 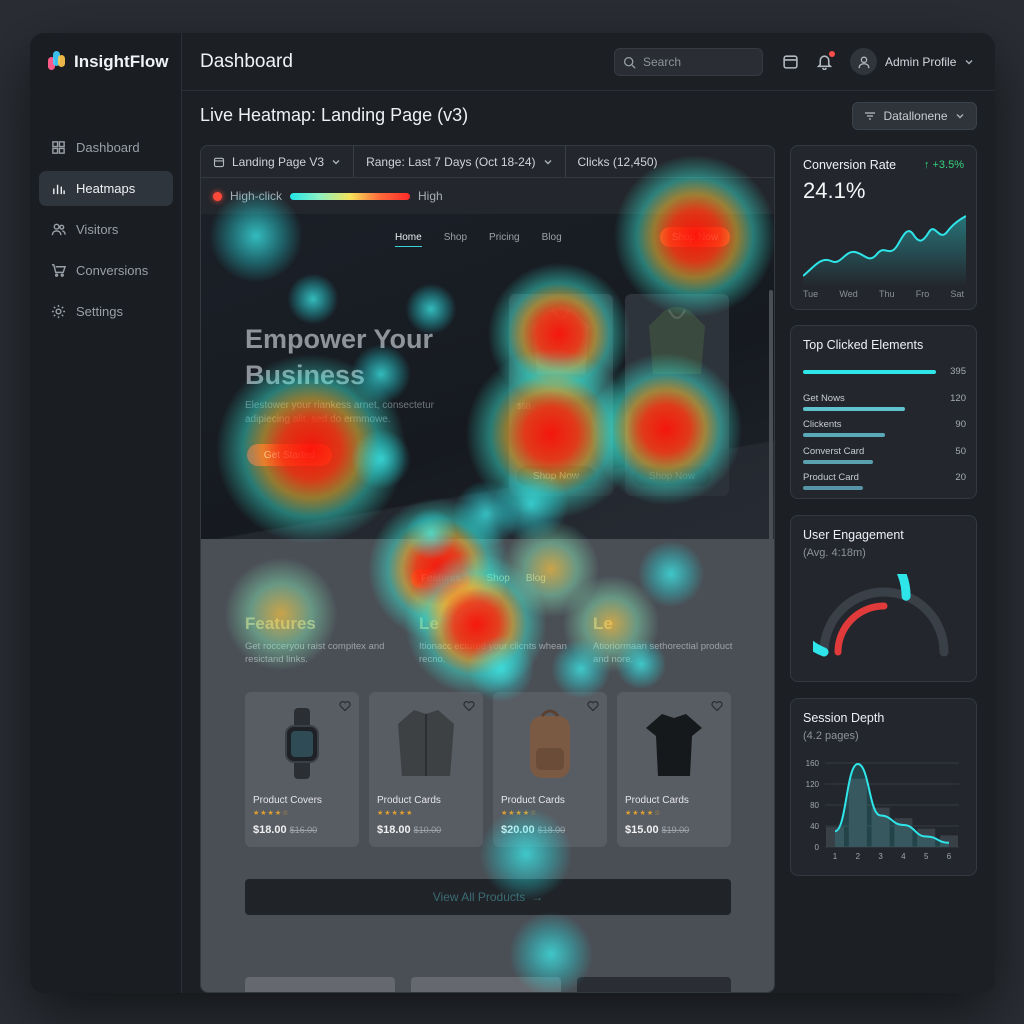 I want to click on product-card: Product Covers ★★★★☆ $18.00 $16.00, so click(x=302, y=769).